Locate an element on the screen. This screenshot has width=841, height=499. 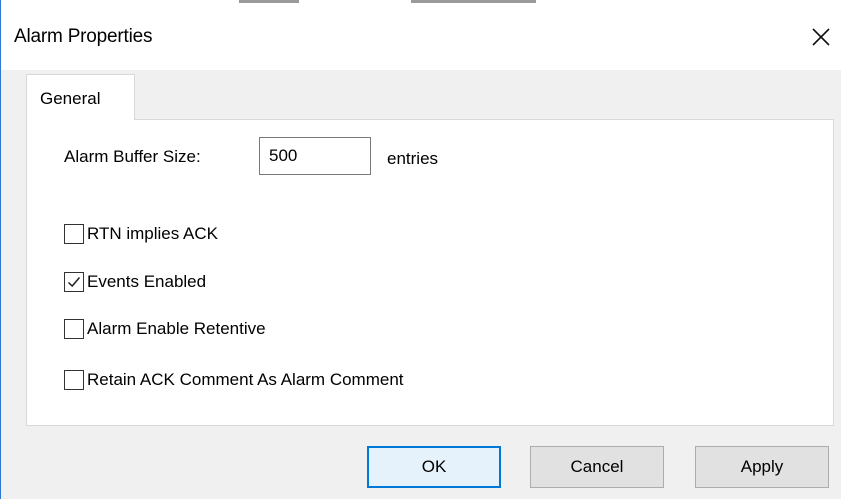
title-bar: Alarm Properties is located at coordinates (421, 35).